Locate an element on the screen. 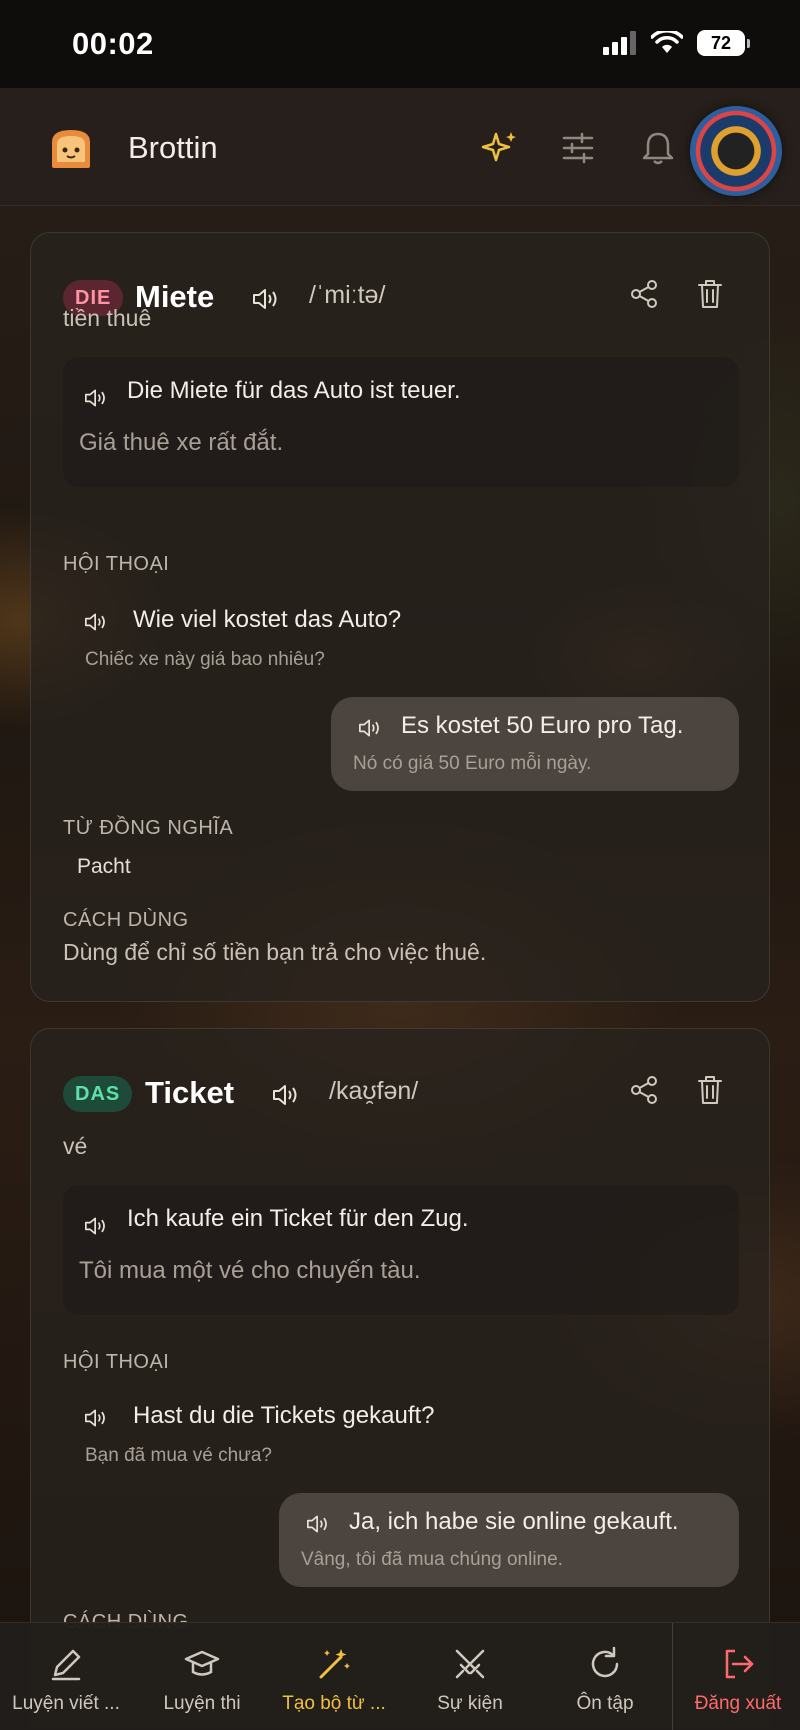 Image resolution: width=800 pixels, height=1730 pixels. example-german: Die Miete für das Auto ist teuer. is located at coordinates (294, 390).